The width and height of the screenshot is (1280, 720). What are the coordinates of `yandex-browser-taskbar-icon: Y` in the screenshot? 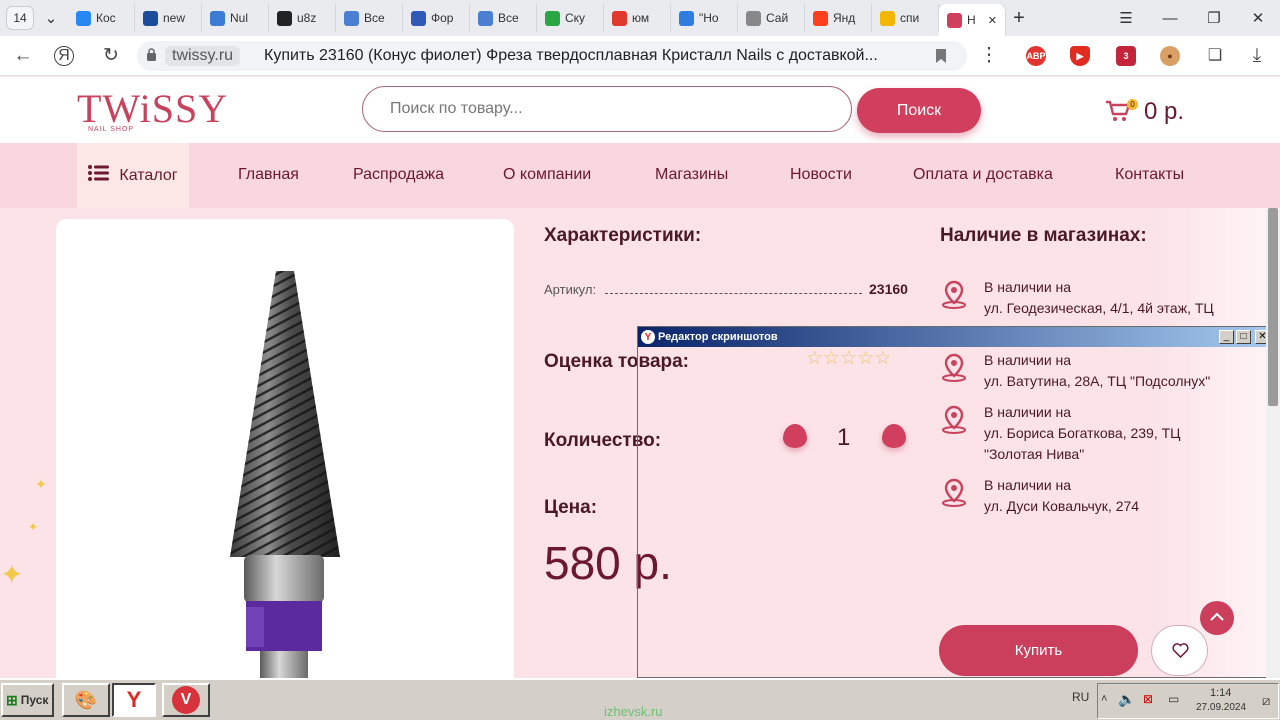 It's located at (134, 700).